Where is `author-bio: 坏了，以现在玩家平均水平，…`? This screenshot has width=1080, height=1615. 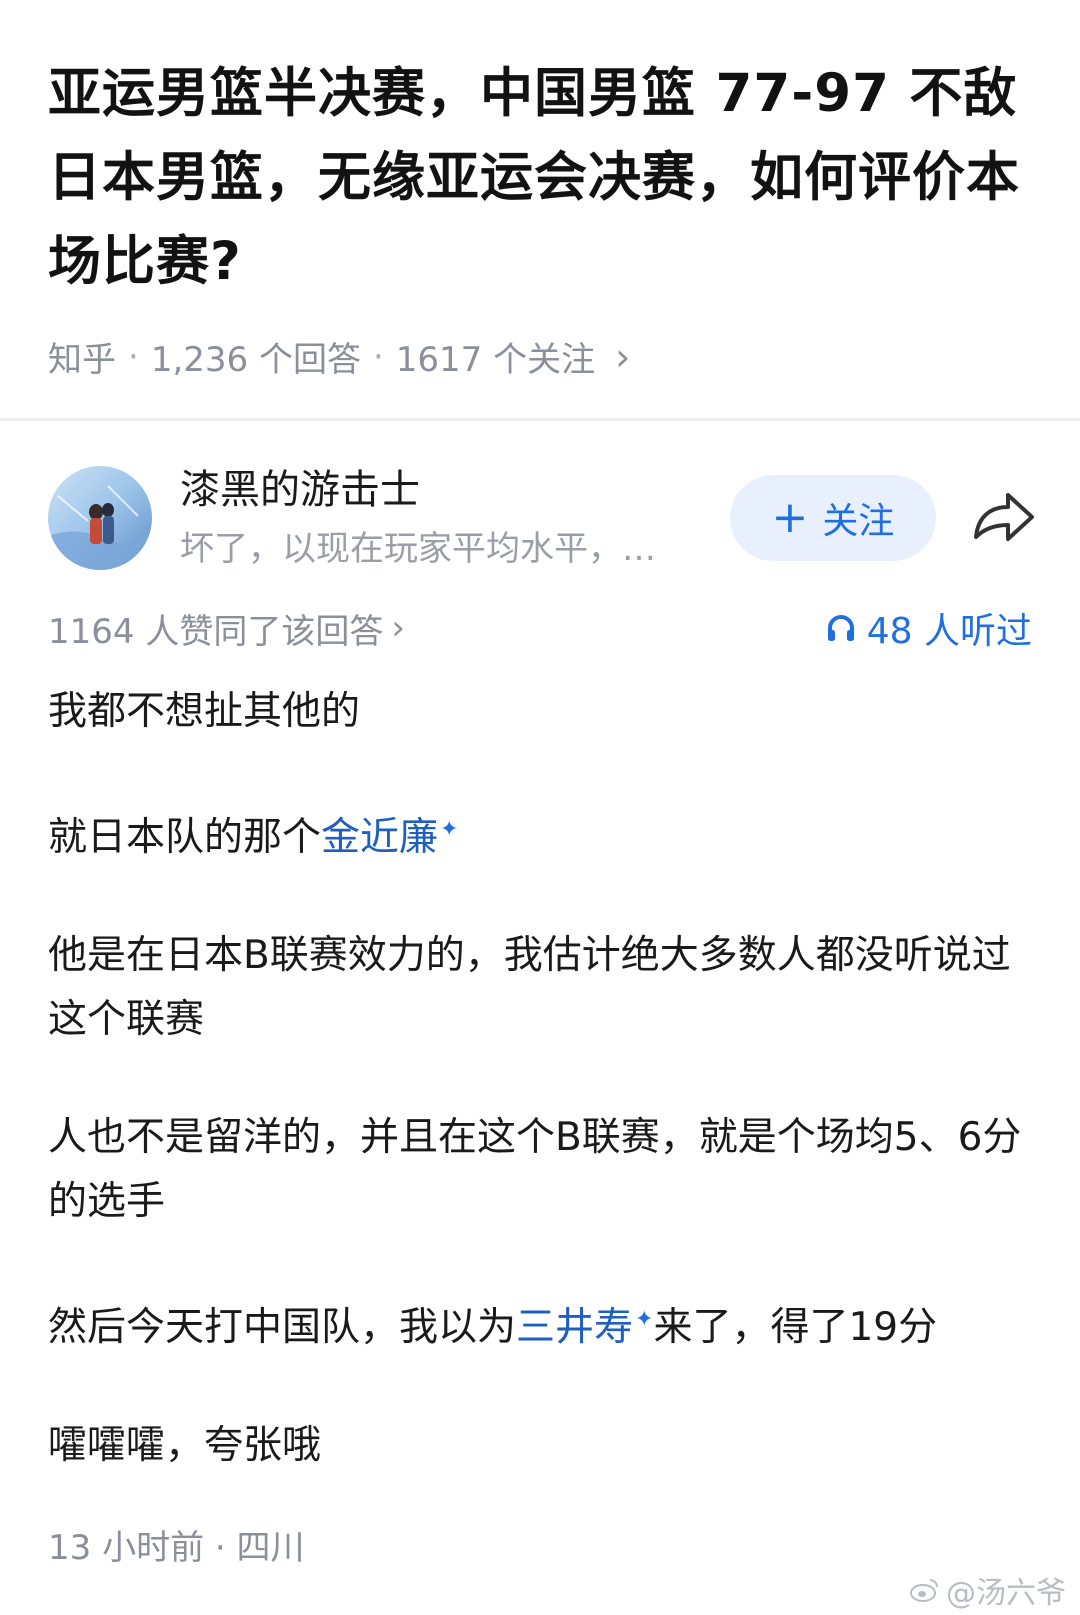
author-bio: 坏了，以现在玩家平均水平，… is located at coordinates (418, 549).